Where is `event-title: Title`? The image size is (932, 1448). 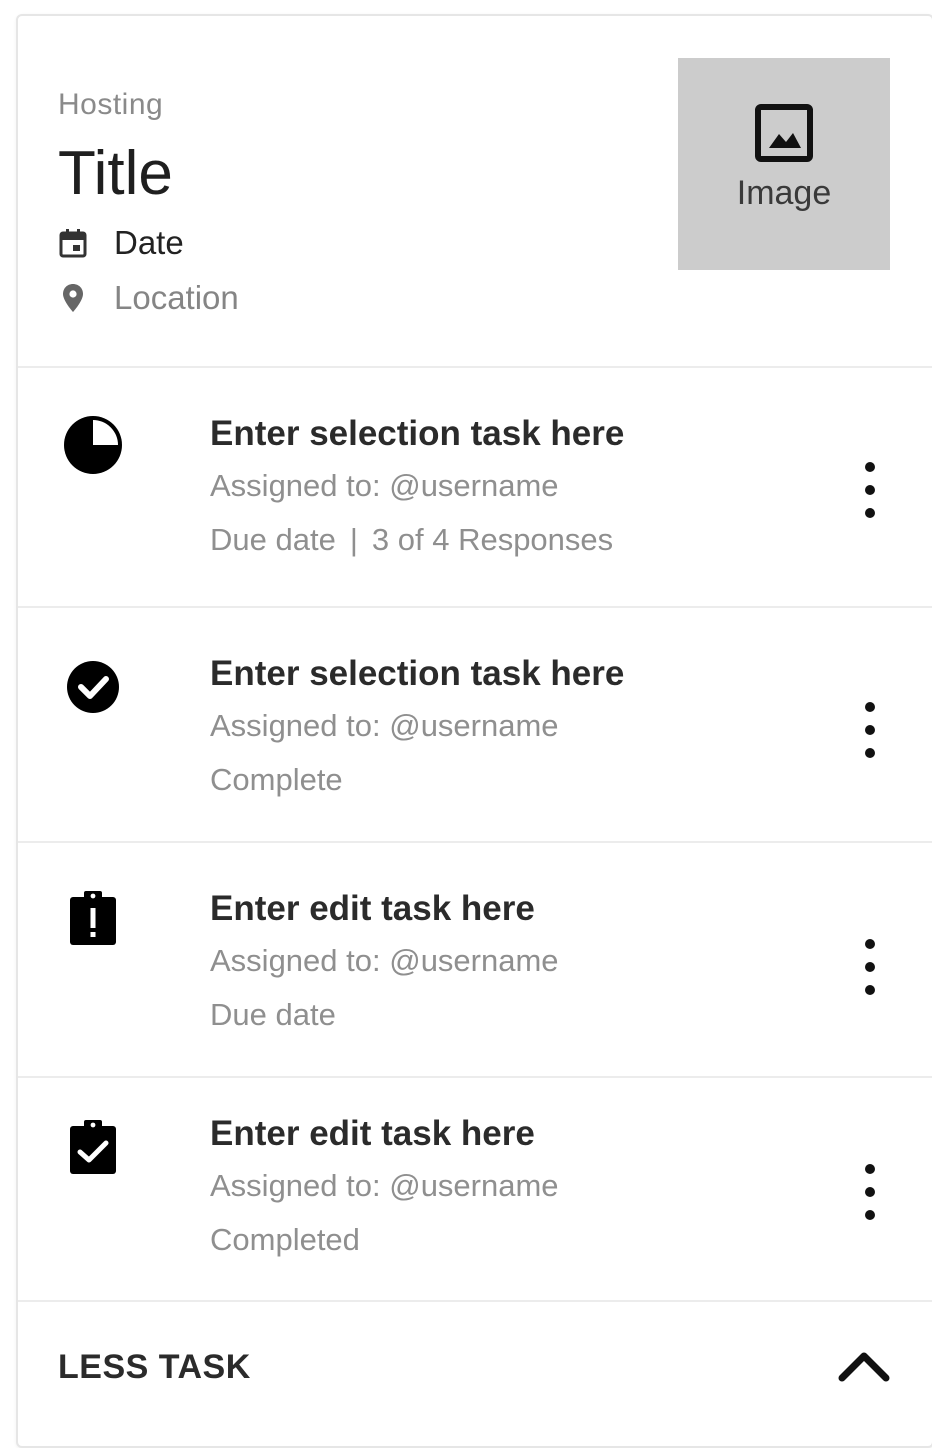
event-title: Title is located at coordinates (115, 173).